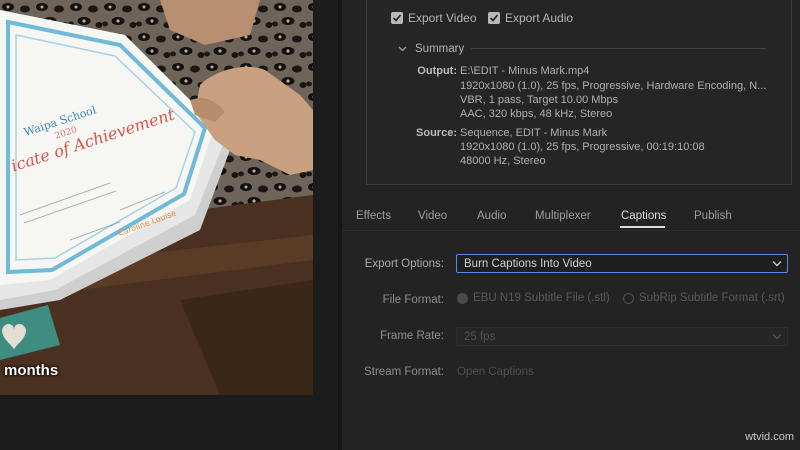 This screenshot has height=450, width=800. Describe the element at coordinates (539, 18) in the screenshot. I see `export-audio-label: Export Audio` at that location.